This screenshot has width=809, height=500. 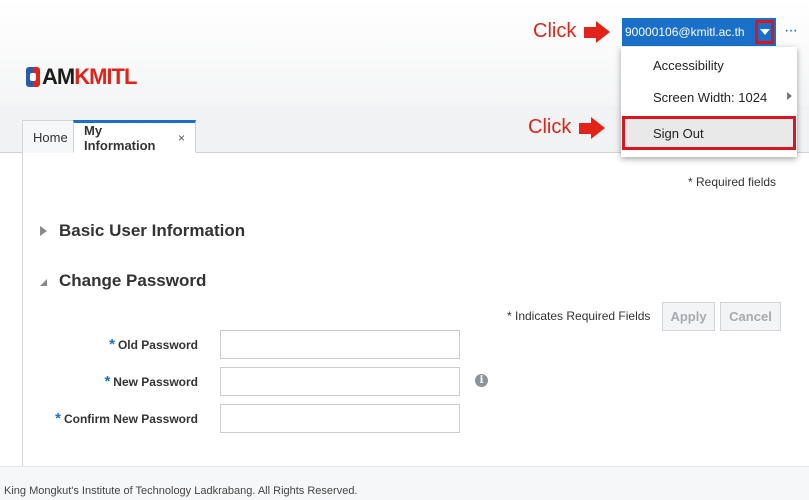 What do you see at coordinates (153, 344) in the screenshot?
I see `old-password-label: * Old Password` at bounding box center [153, 344].